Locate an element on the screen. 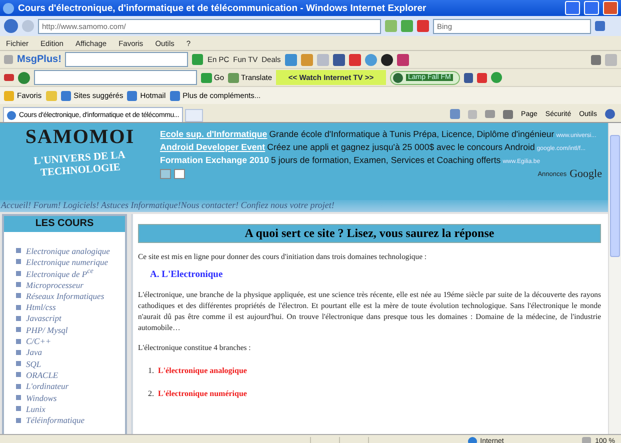 The width and height of the screenshot is (621, 443). course-link: L'ordinateur is located at coordinates (47, 386).